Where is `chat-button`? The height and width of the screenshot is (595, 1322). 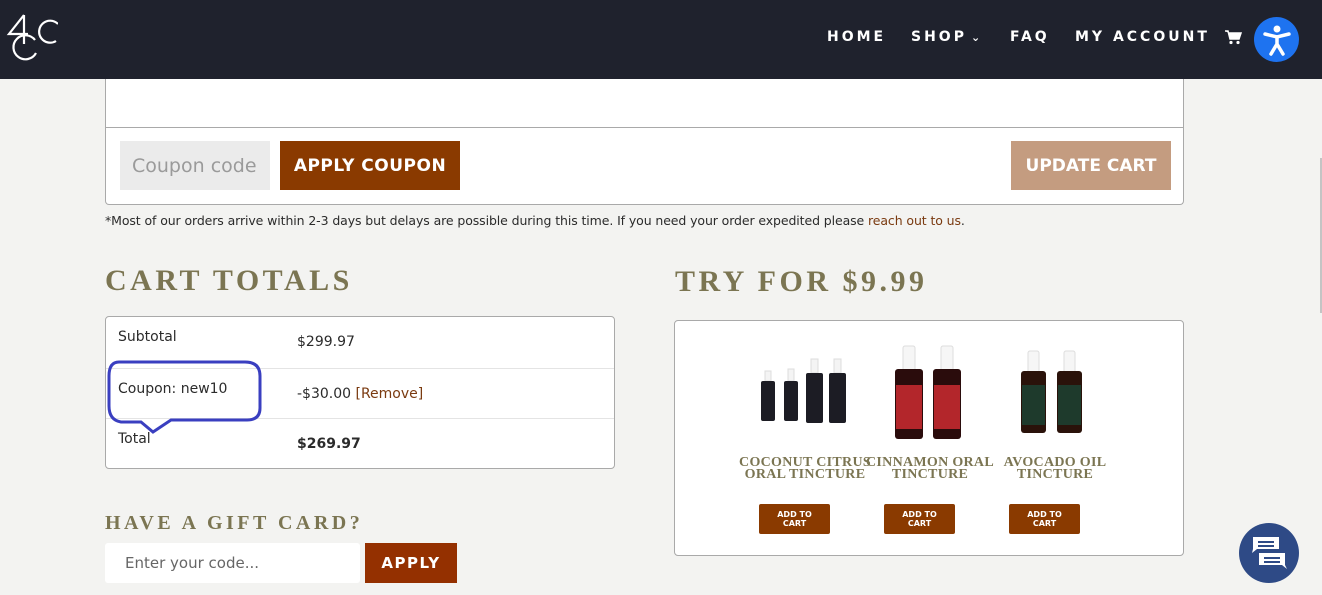 chat-button is located at coordinates (1269, 553).